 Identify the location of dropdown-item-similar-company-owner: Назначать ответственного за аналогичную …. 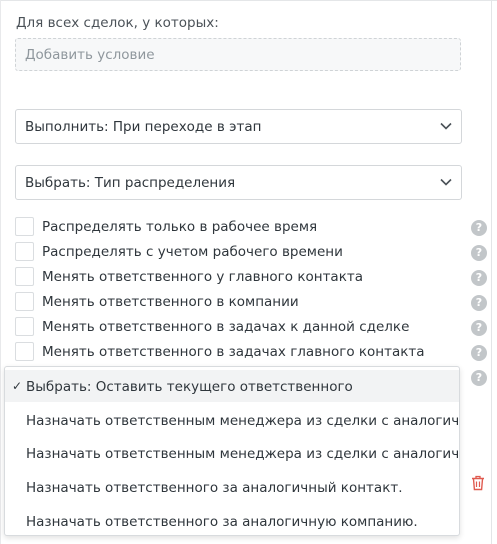
(232, 520).